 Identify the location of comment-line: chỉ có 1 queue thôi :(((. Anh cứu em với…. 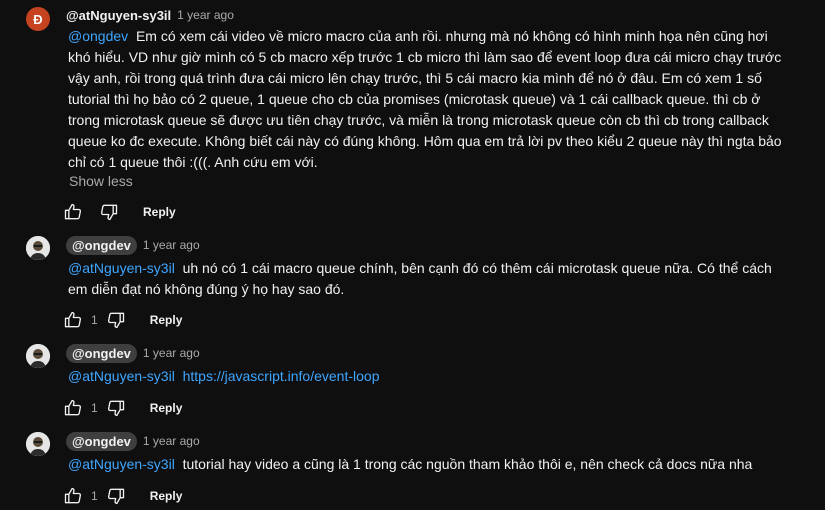
(193, 162).